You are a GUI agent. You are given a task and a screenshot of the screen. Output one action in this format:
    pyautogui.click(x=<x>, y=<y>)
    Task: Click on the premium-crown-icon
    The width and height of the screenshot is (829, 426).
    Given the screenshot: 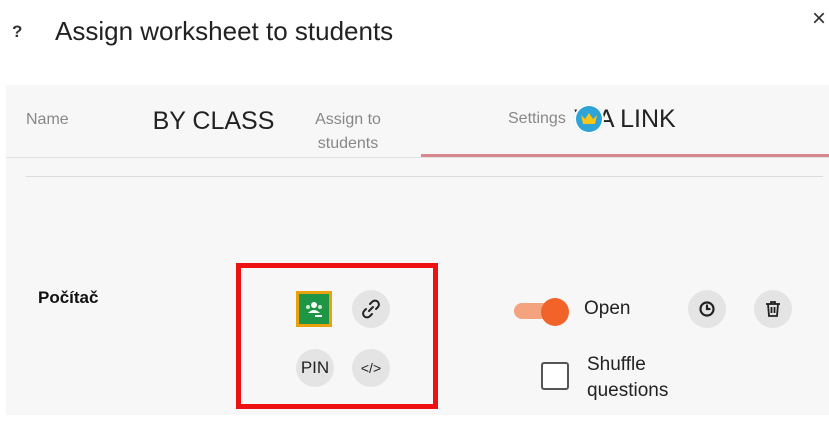 What is the action you would take?
    pyautogui.click(x=588, y=119)
    